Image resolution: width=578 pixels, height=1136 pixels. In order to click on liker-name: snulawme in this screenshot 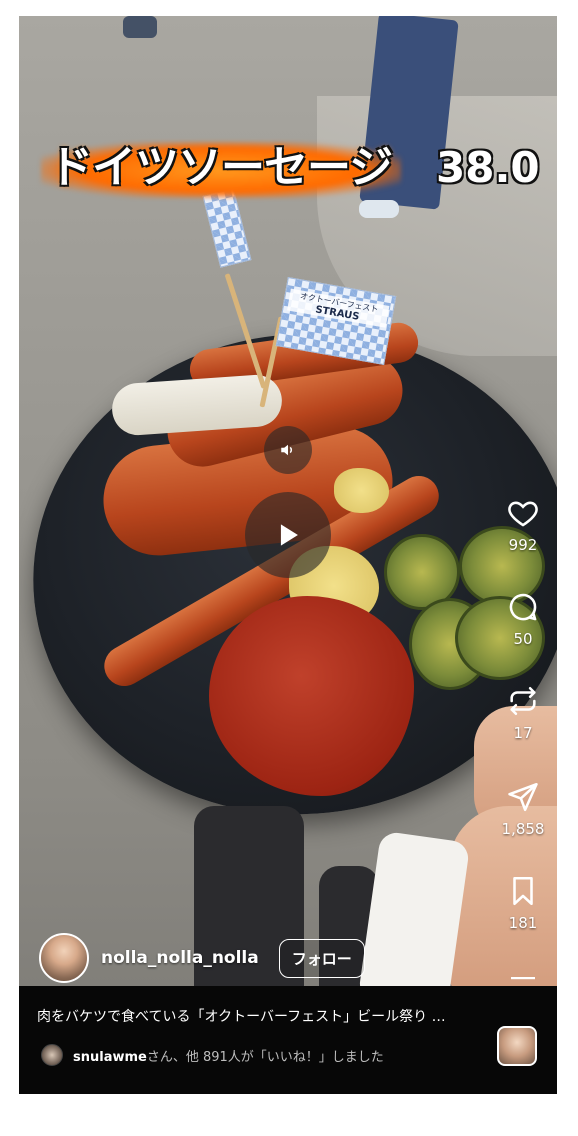, I will do `click(110, 1057)`.